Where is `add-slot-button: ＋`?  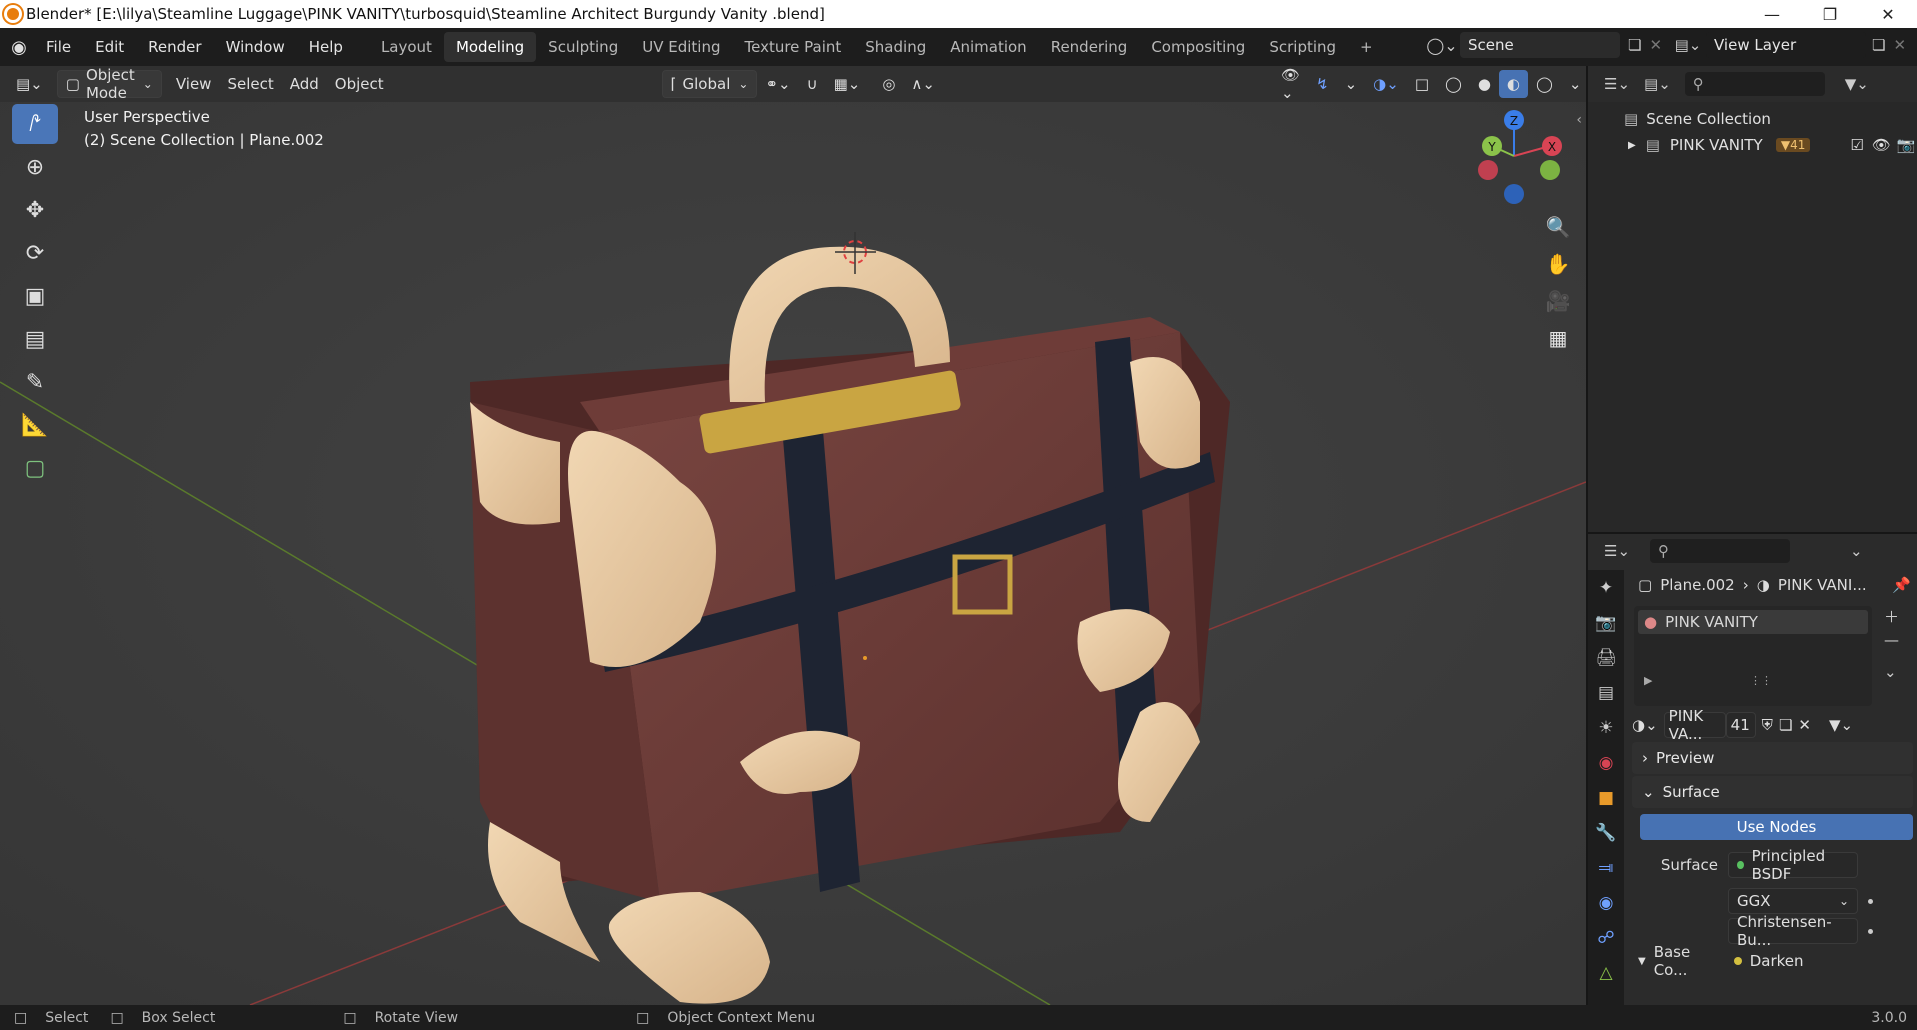
add-slot-button: ＋ is located at coordinates (1891, 616).